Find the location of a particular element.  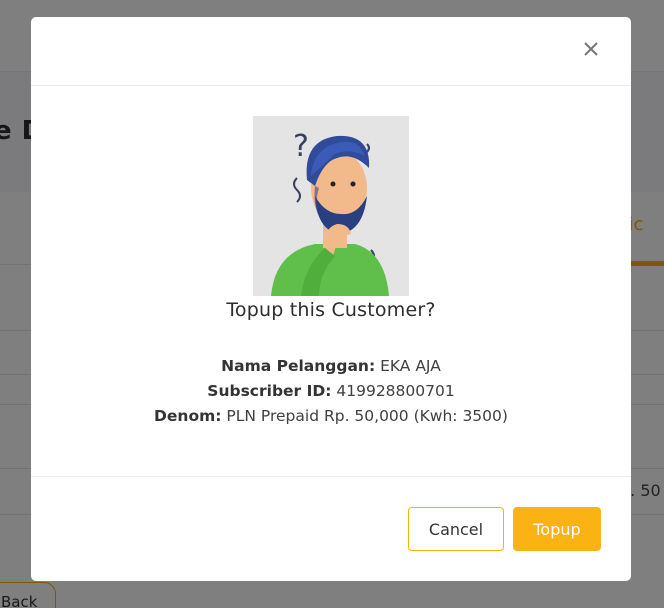

subscriber-id-value: 419928800701 is located at coordinates (395, 391).